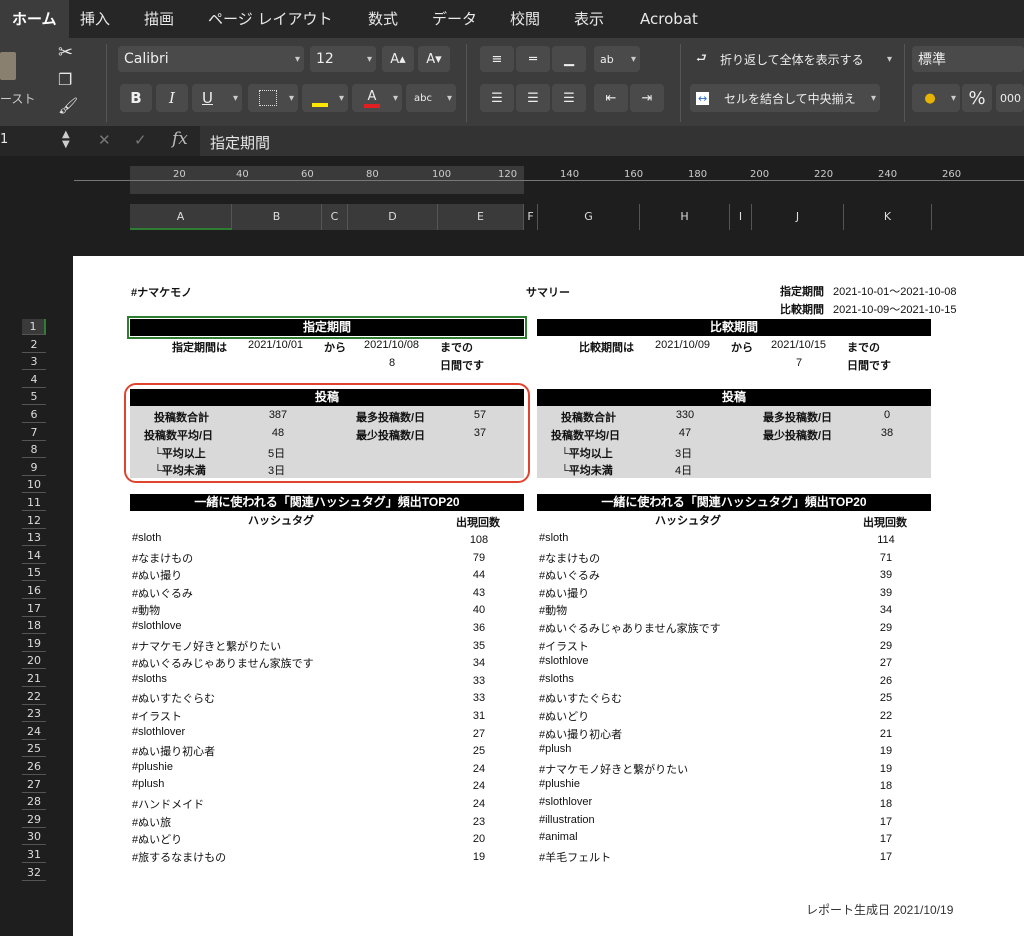  Describe the element at coordinates (273, 98) in the screenshot. I see `borders-button` at that location.